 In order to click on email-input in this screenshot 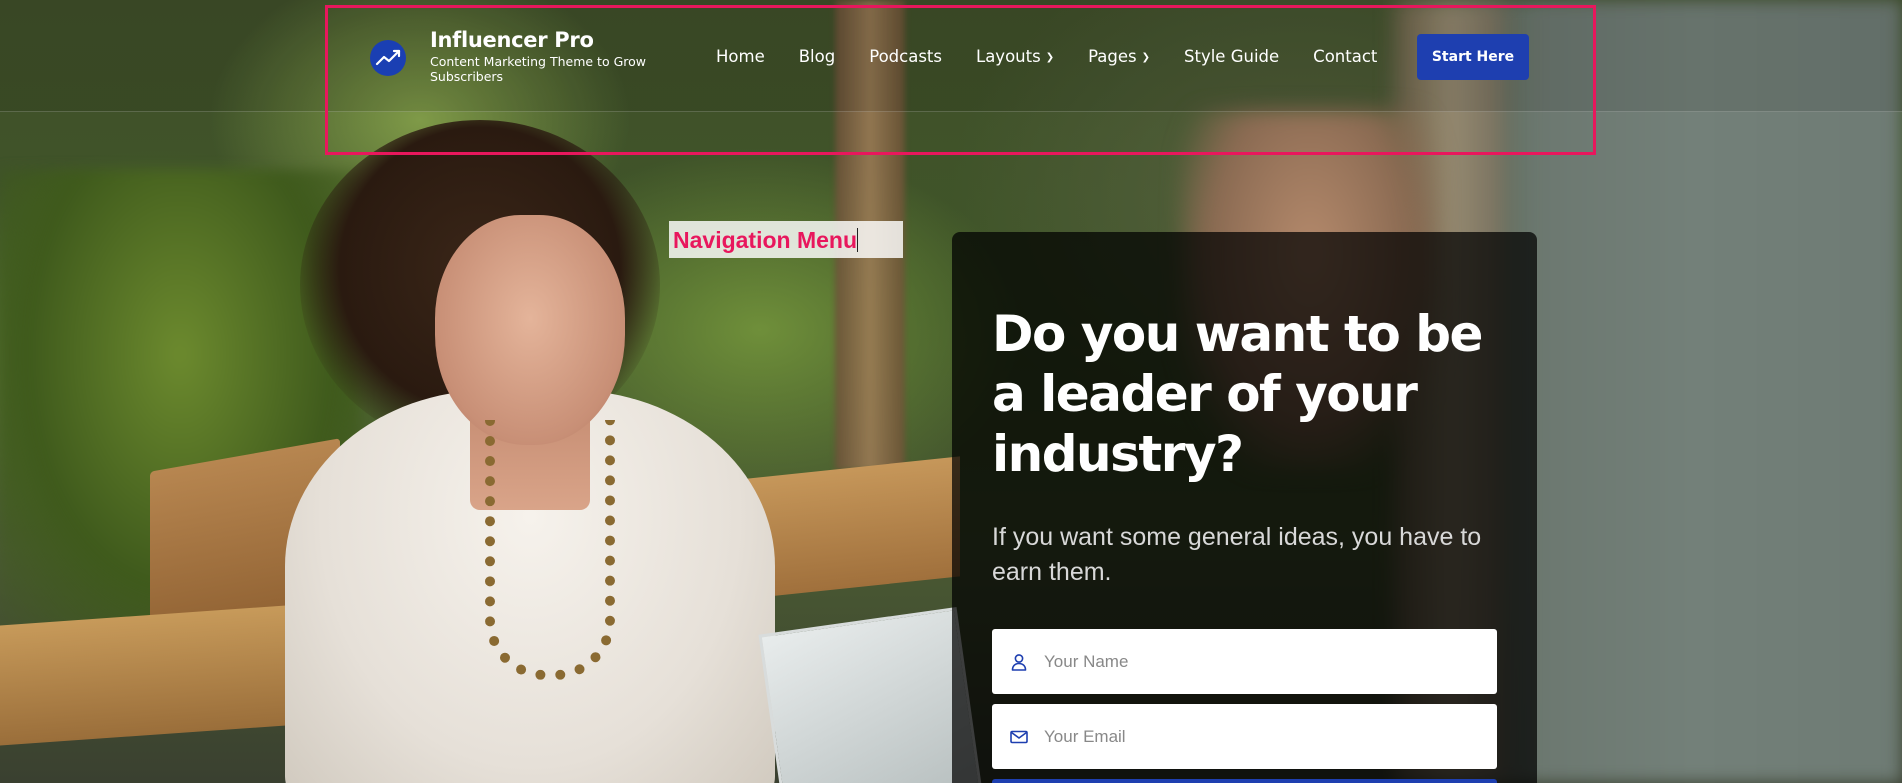, I will do `click(1264, 736)`.